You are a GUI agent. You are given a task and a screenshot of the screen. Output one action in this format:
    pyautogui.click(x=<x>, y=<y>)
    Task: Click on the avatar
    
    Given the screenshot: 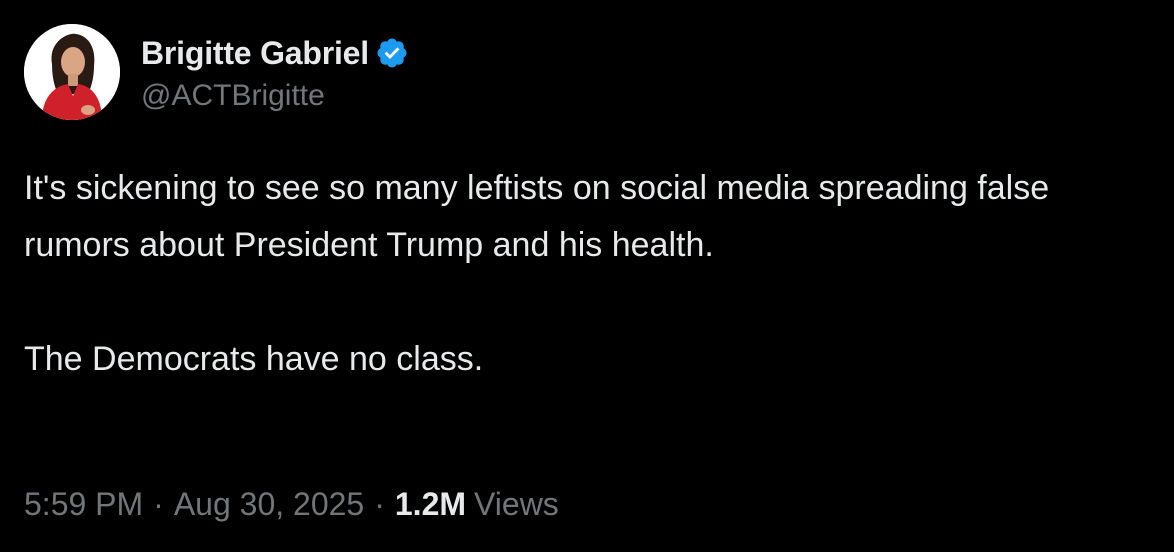 What is the action you would take?
    pyautogui.click(x=72, y=72)
    